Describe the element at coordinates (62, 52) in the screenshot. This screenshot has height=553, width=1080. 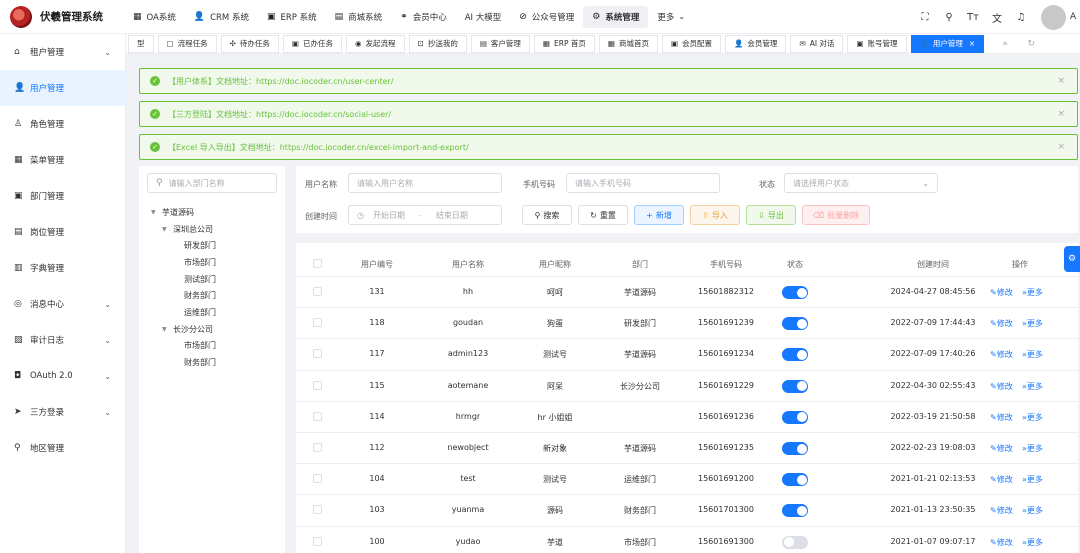
I see `sidebar-item: ⌂ 租户管理 ⌄` at that location.